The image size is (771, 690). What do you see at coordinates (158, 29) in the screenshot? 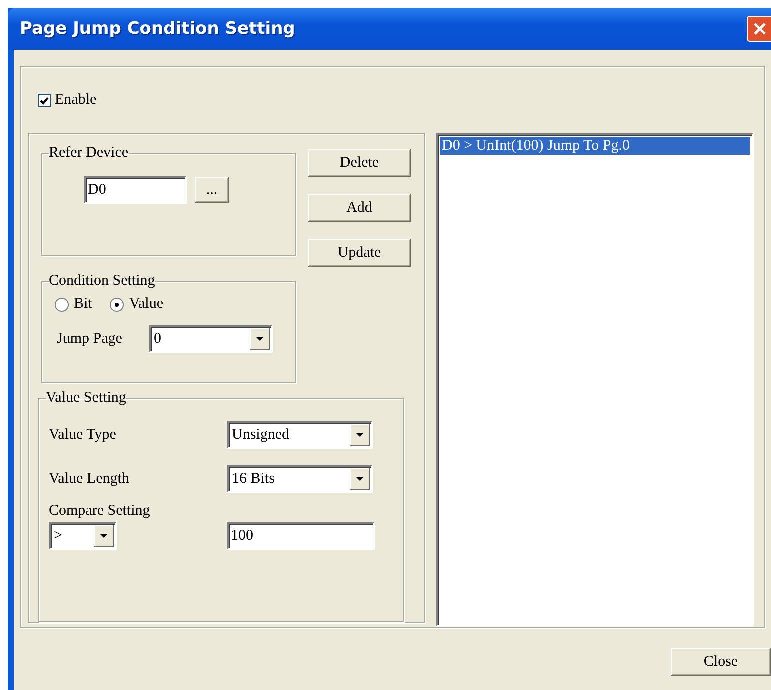
I see `window-title: Page Jump Condition Setting` at bounding box center [158, 29].